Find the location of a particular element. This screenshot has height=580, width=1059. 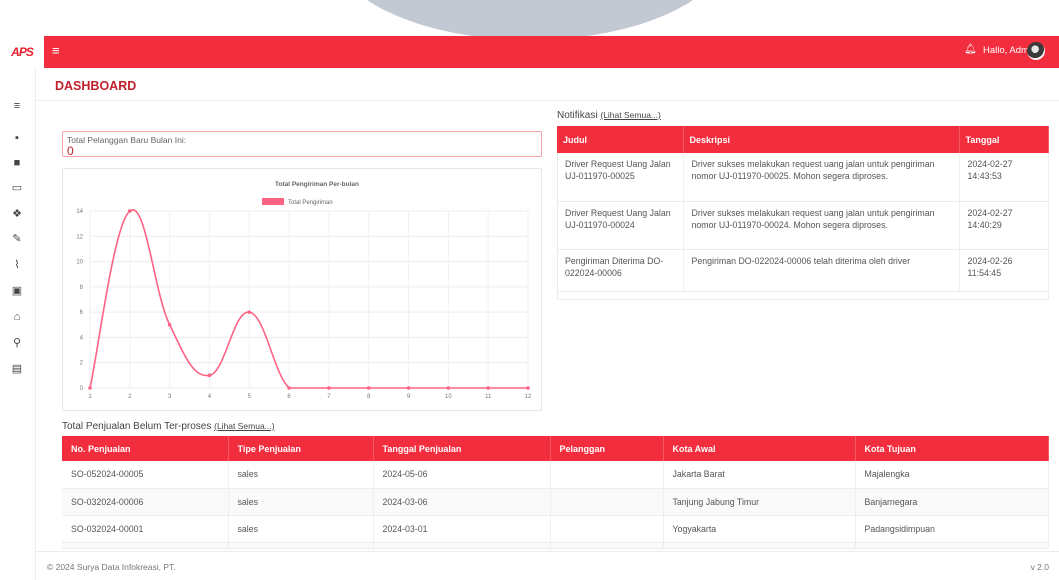

menu-icon: ≡ is located at coordinates (17, 106).